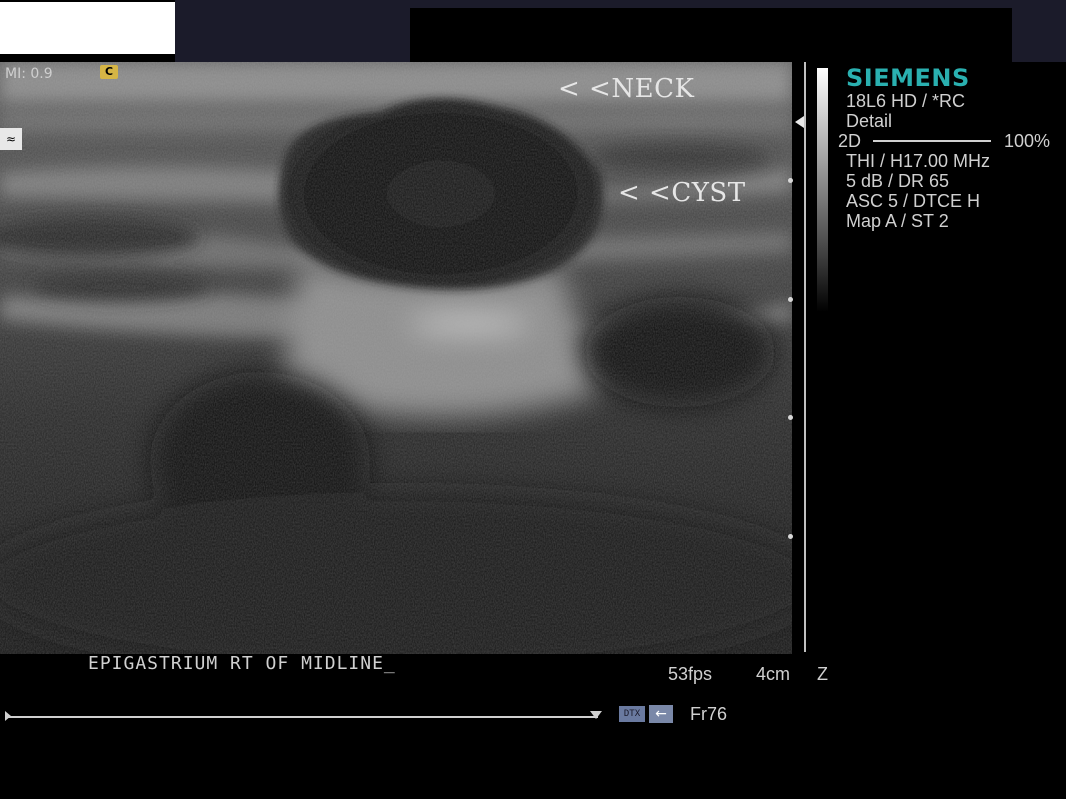  Describe the element at coordinates (805, 357) in the screenshot. I see `depth-scale-line` at that location.